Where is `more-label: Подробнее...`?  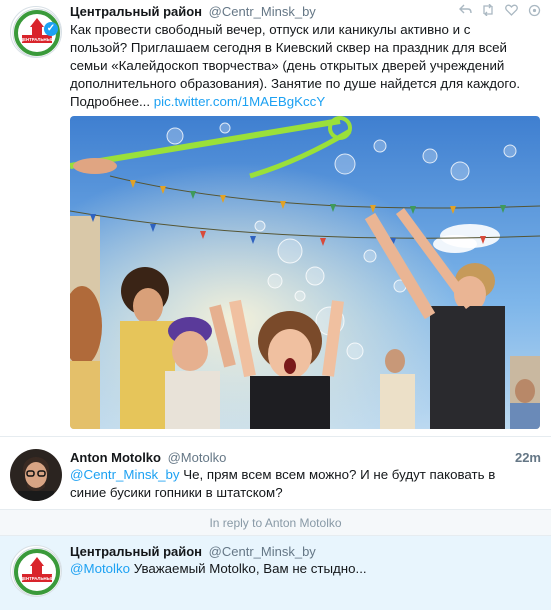
more-label: Подробнее... is located at coordinates (110, 101).